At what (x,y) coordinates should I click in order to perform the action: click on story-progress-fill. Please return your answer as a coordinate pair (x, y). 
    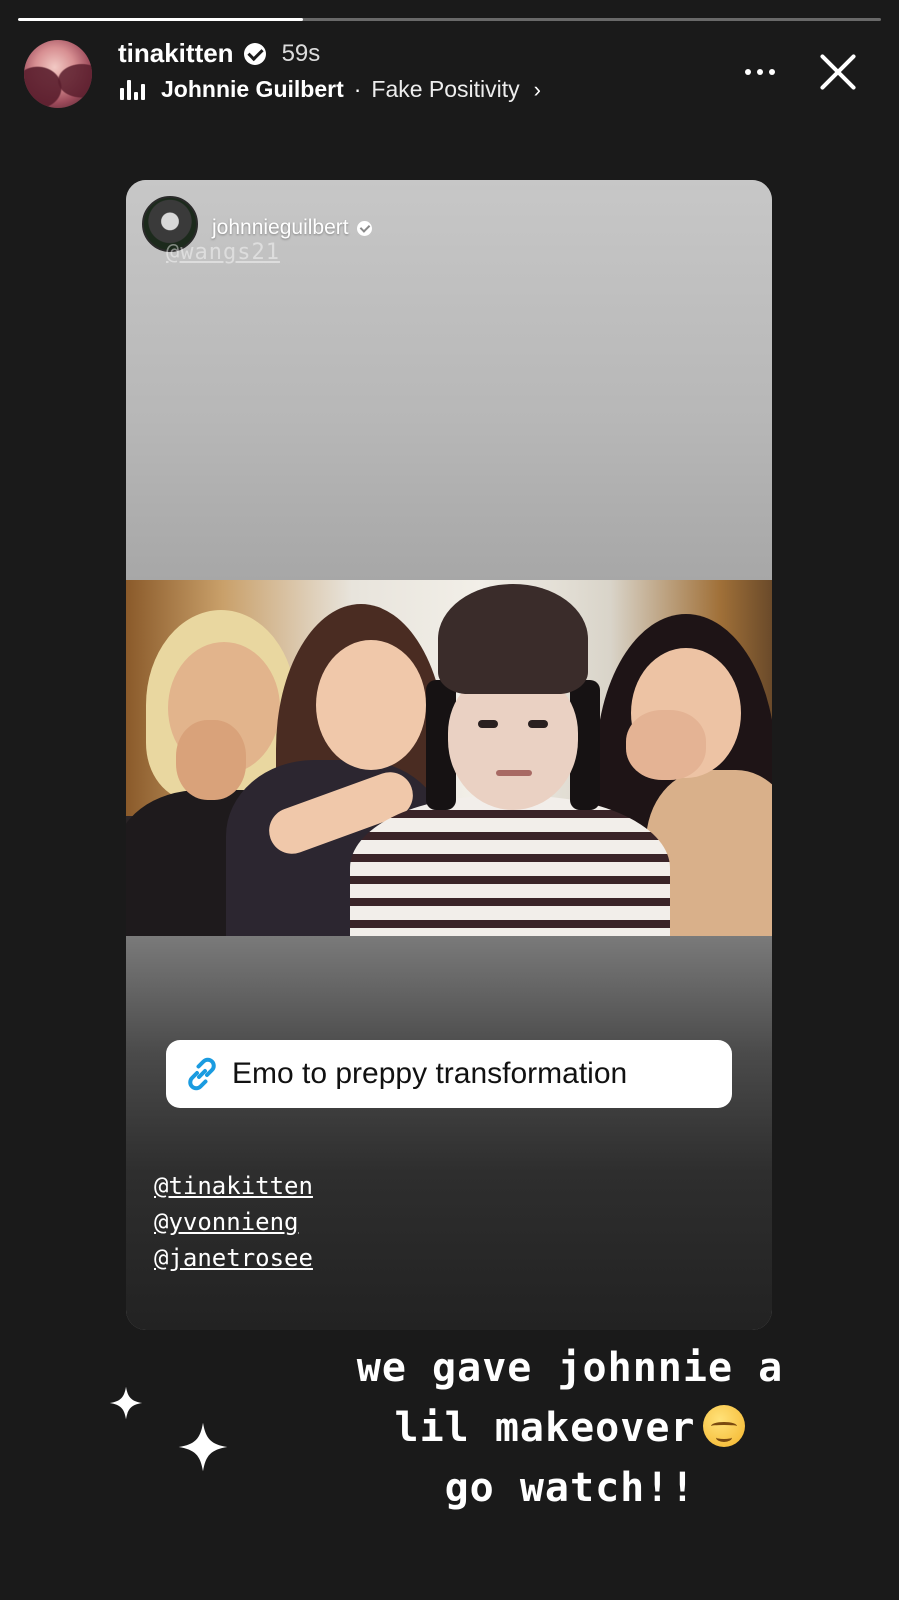
    Looking at the image, I should click on (160, 19).